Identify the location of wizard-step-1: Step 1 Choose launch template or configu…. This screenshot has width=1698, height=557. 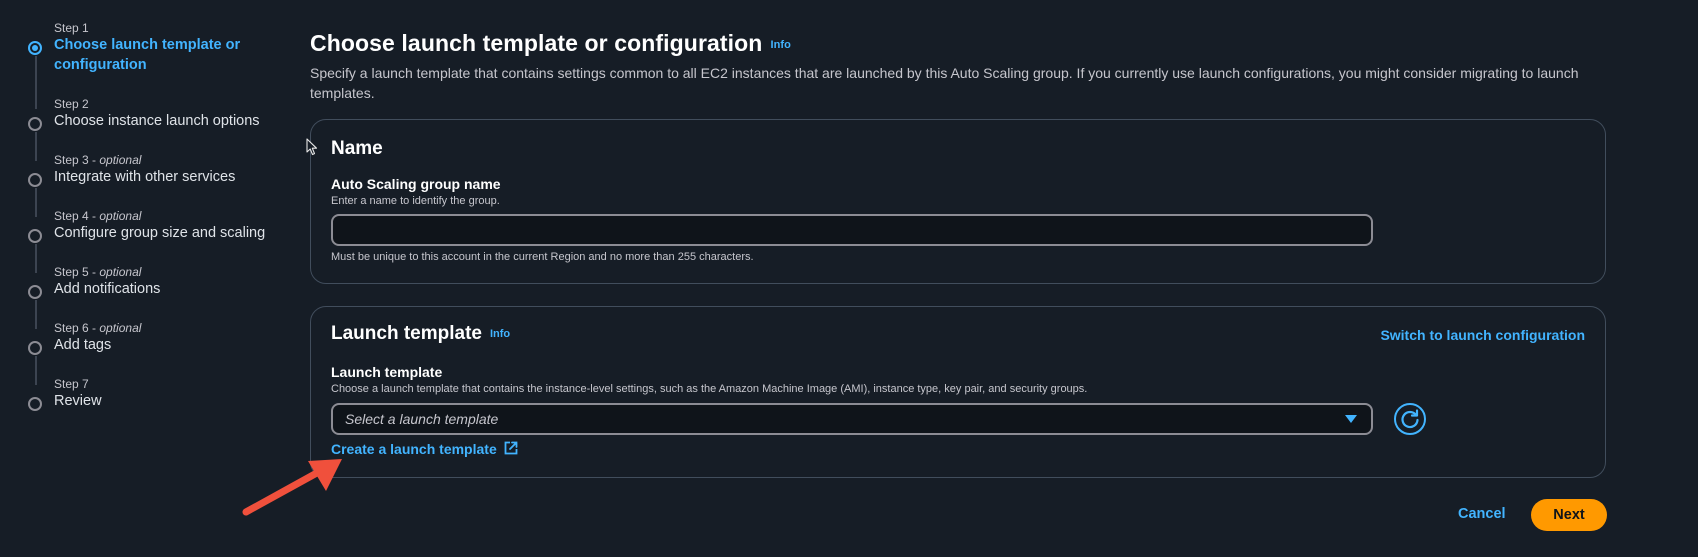
(172, 48).